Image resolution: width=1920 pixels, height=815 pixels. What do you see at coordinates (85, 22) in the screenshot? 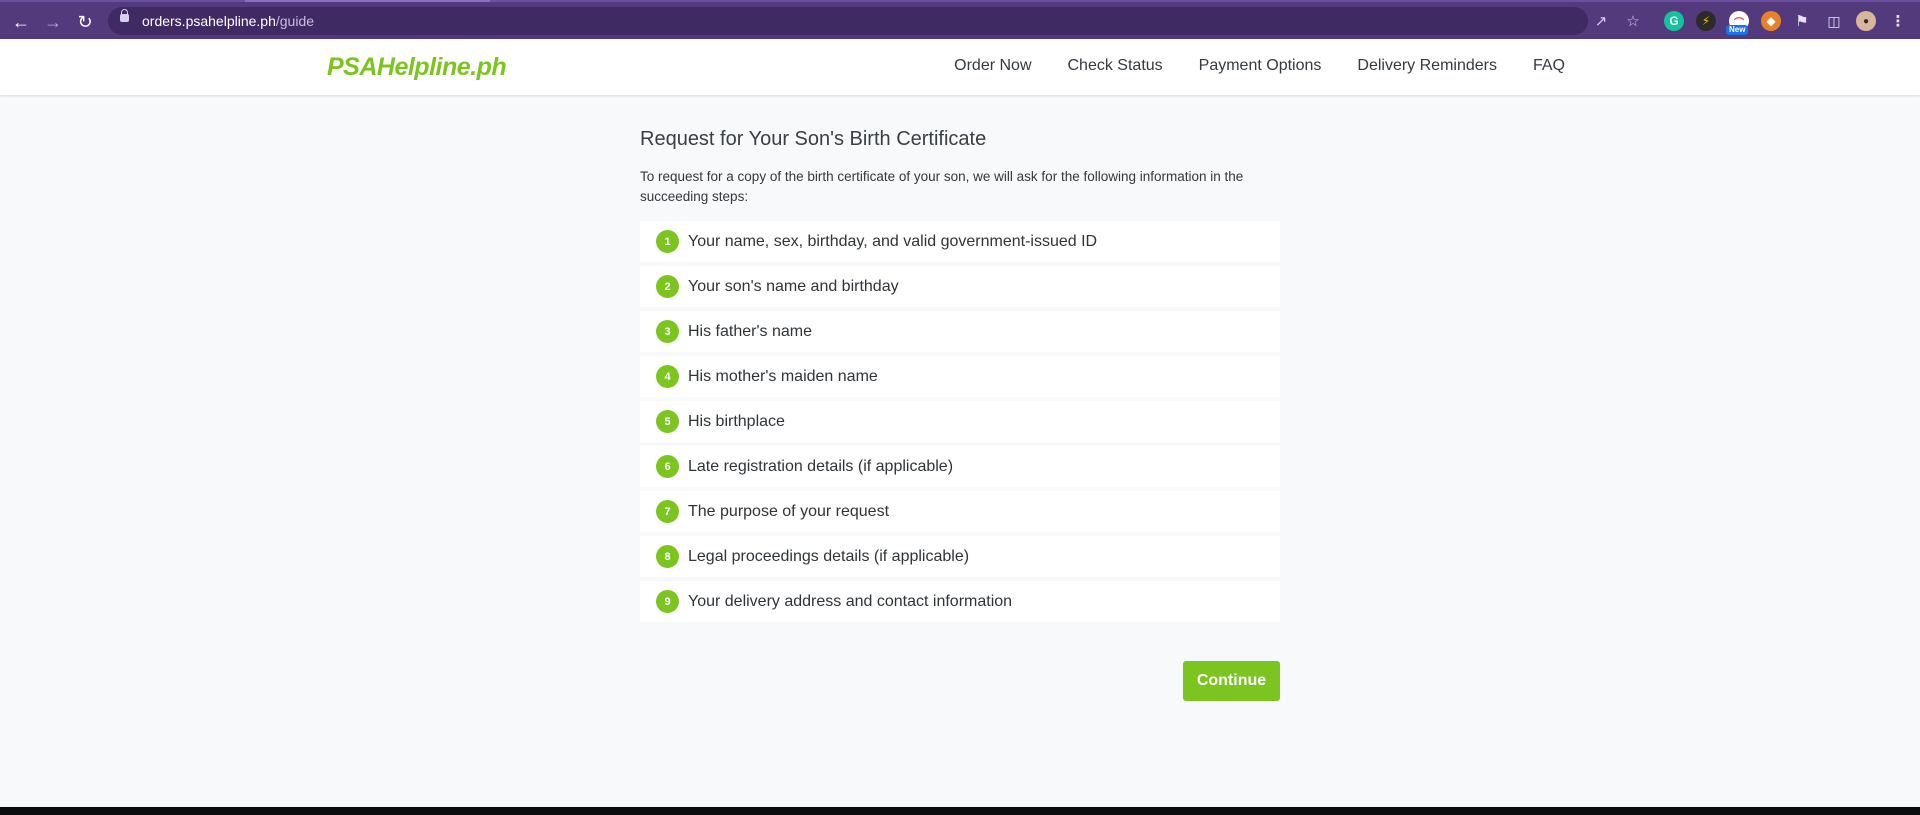
I see `reload-icon: ↻` at bounding box center [85, 22].